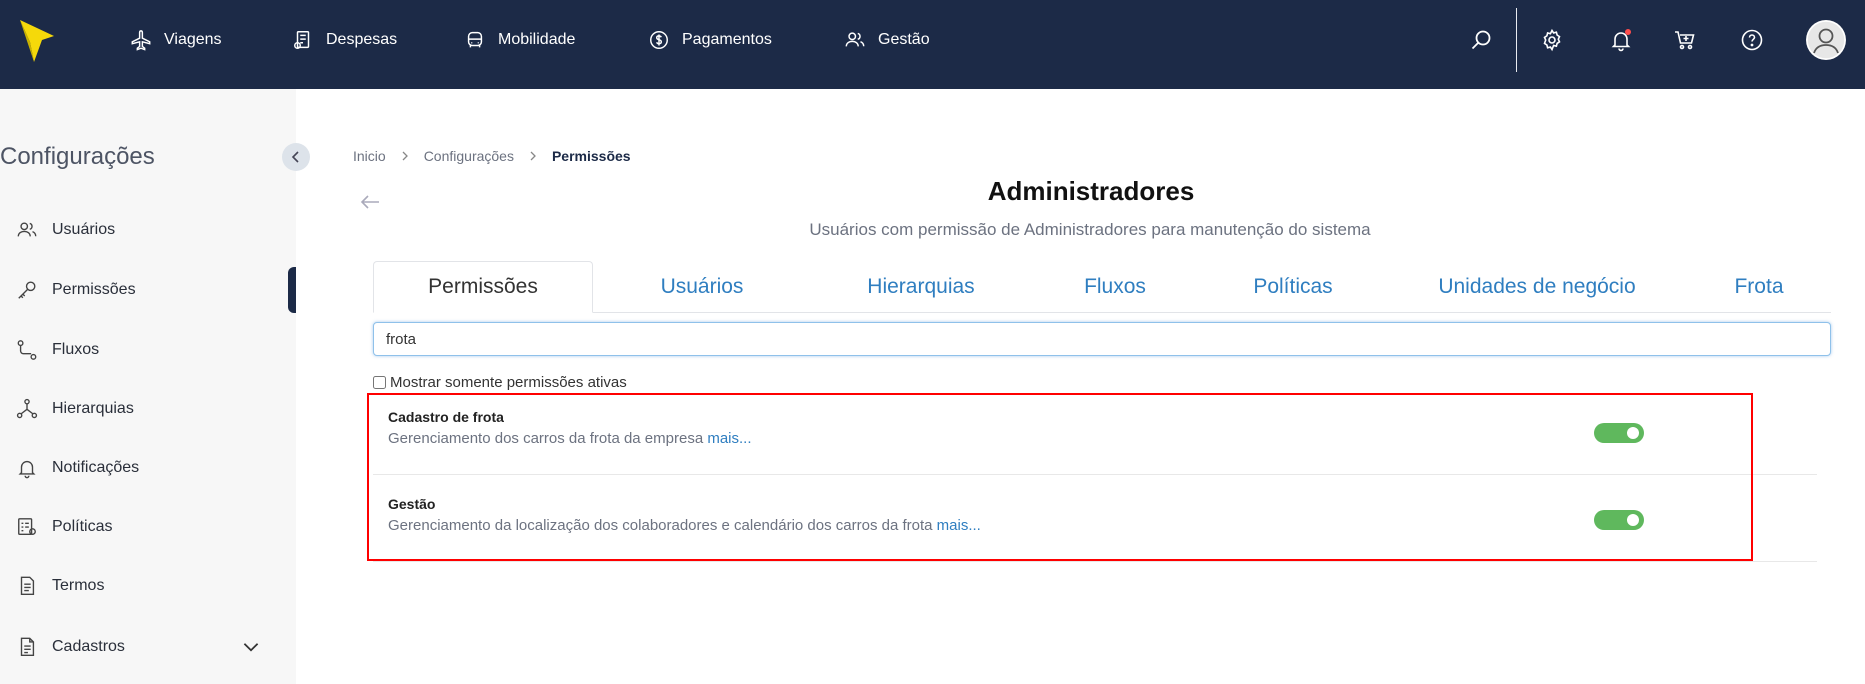 The height and width of the screenshot is (684, 1865). I want to click on file-icon, so click(27, 646).